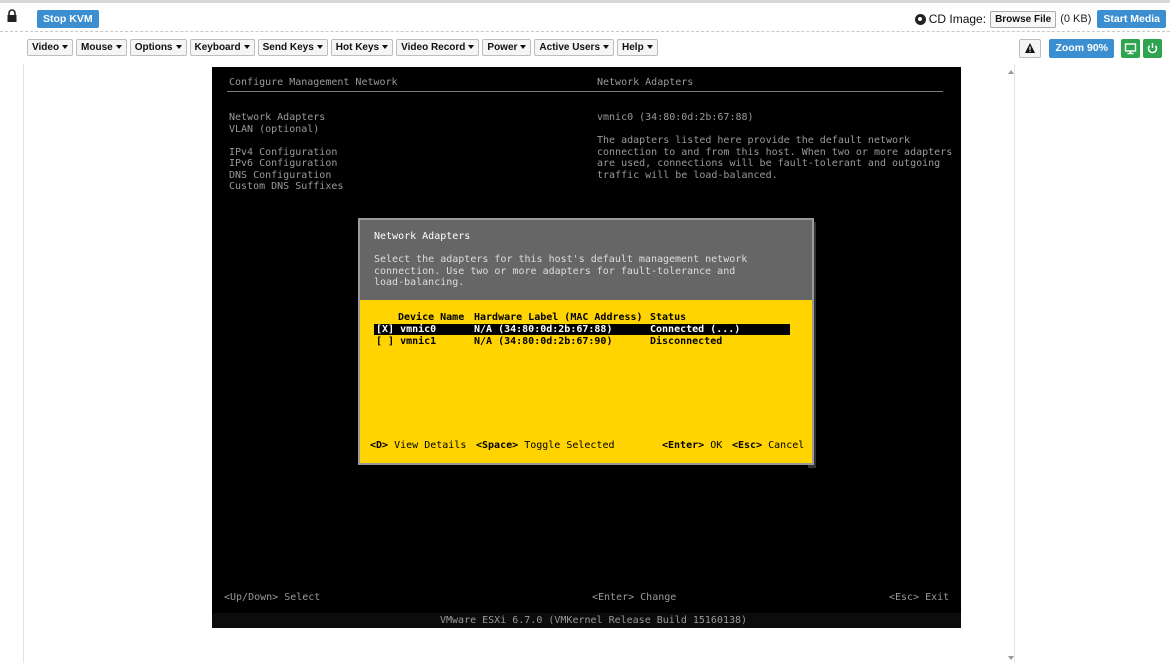  What do you see at coordinates (283, 153) in the screenshot?
I see `menu-ipv4: IPv4 Configuration` at bounding box center [283, 153].